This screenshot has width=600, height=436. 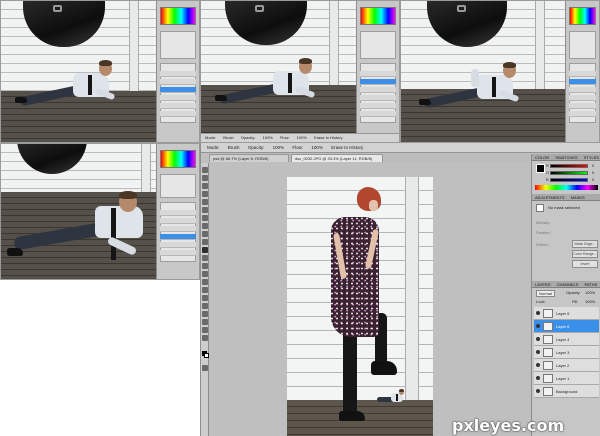 I want to click on adjustments-panel, so click(x=178, y=45).